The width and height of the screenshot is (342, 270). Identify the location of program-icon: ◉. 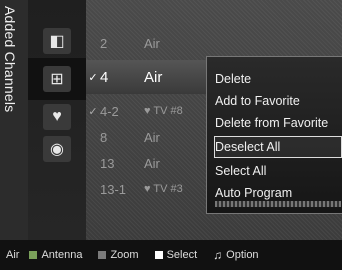
(57, 149).